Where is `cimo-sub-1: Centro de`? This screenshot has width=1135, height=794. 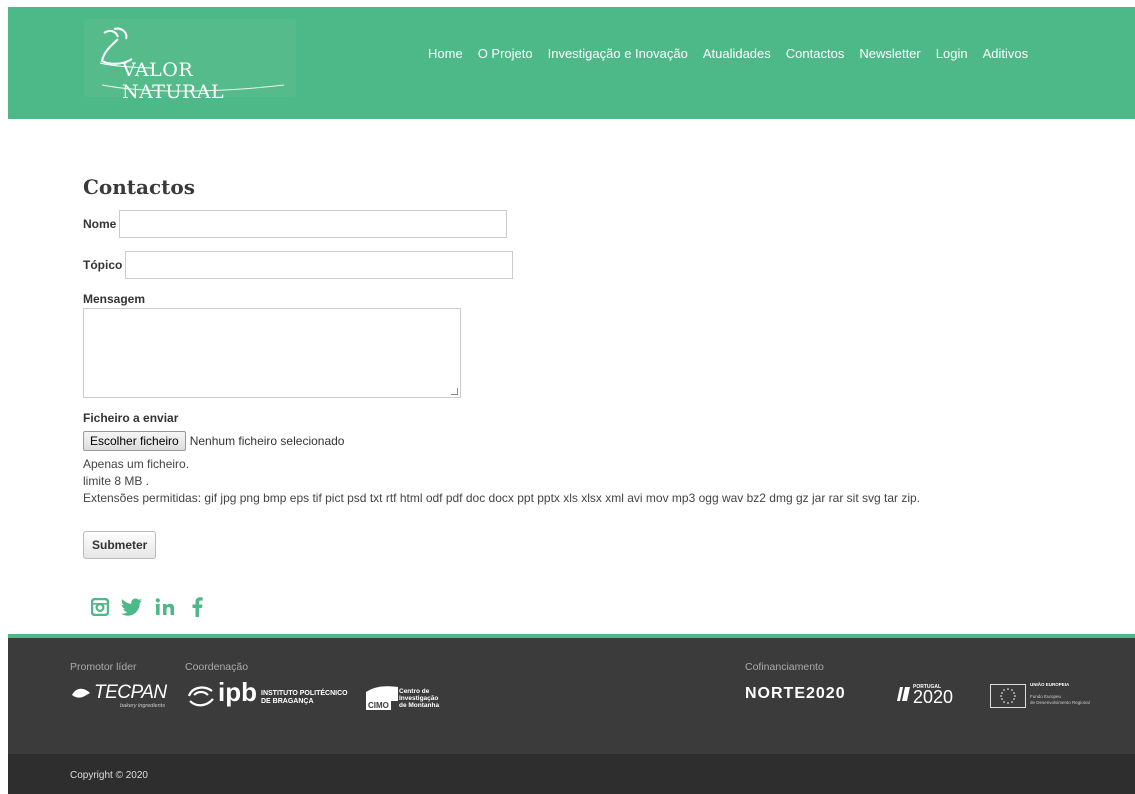 cimo-sub-1: Centro de is located at coordinates (414, 691).